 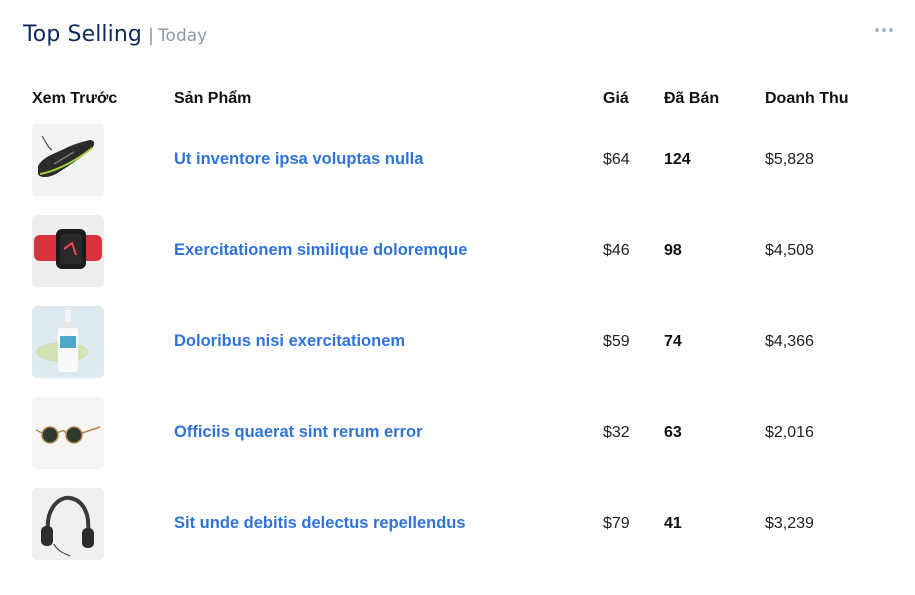 I want to click on column-header-sold: Đã Bán, so click(x=692, y=98).